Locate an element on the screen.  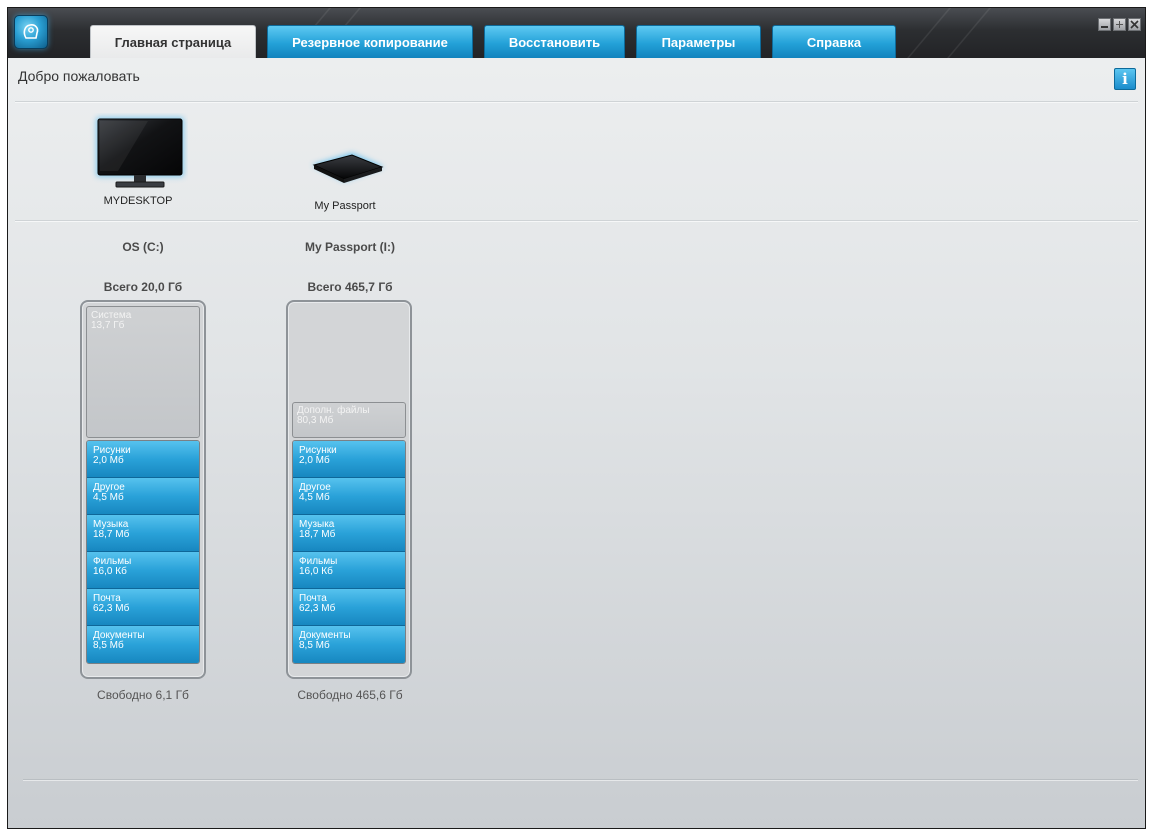
header-divider is located at coordinates (576, 102).